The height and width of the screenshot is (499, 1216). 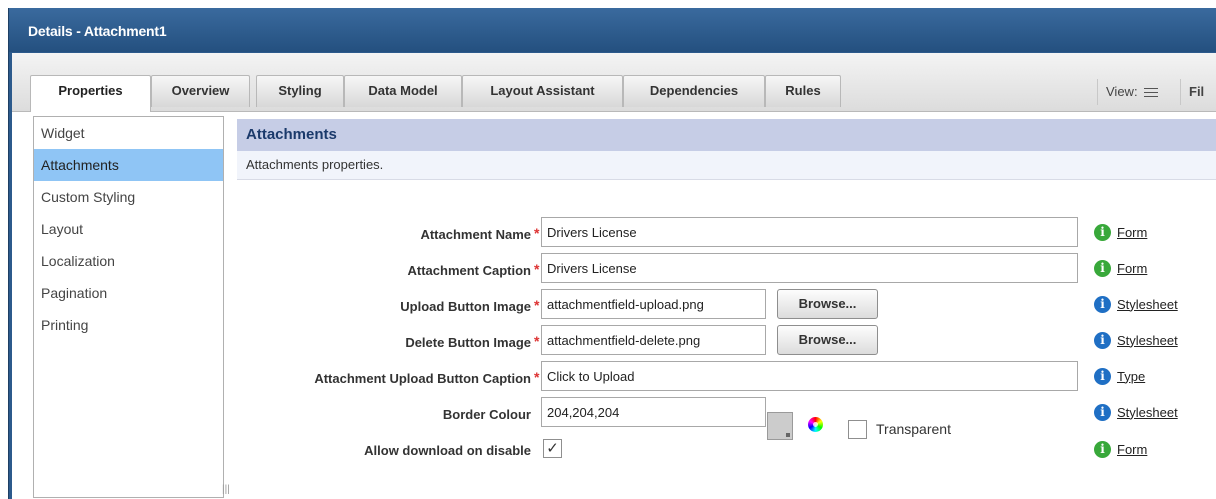 What do you see at coordinates (128, 133) in the screenshot?
I see `nav-item-widget: Widget` at bounding box center [128, 133].